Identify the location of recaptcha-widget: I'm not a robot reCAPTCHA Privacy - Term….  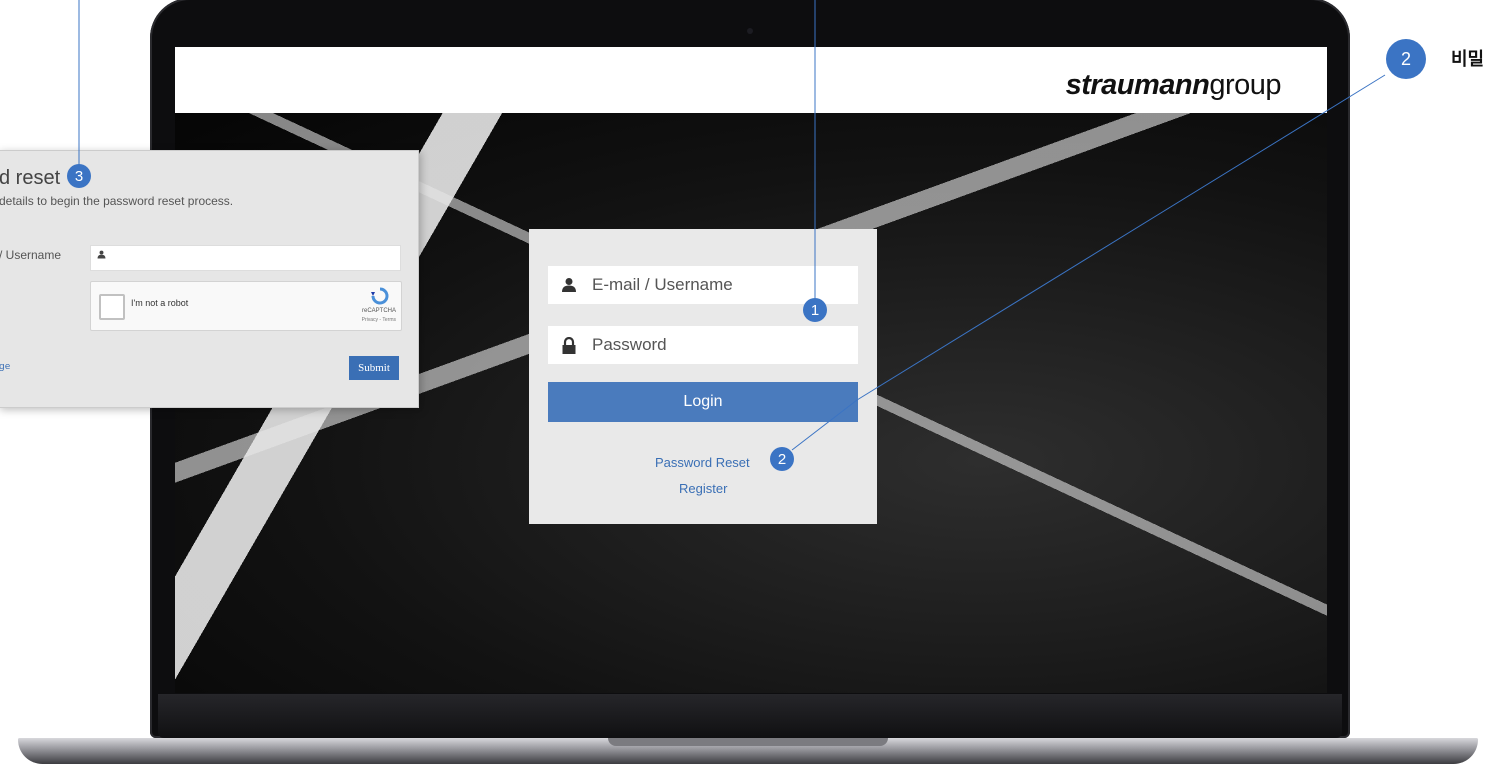
(246, 306).